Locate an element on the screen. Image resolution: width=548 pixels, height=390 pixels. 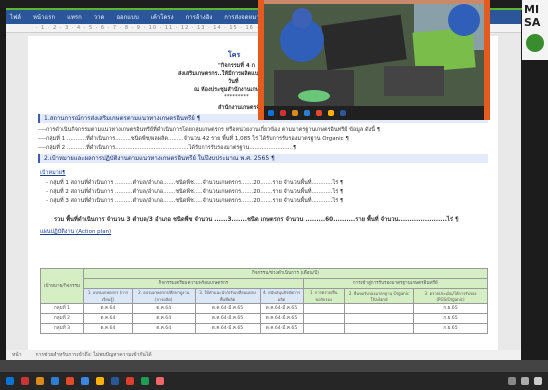
ribbon-tab: หน้าแรก is located at coordinates (44, 17).